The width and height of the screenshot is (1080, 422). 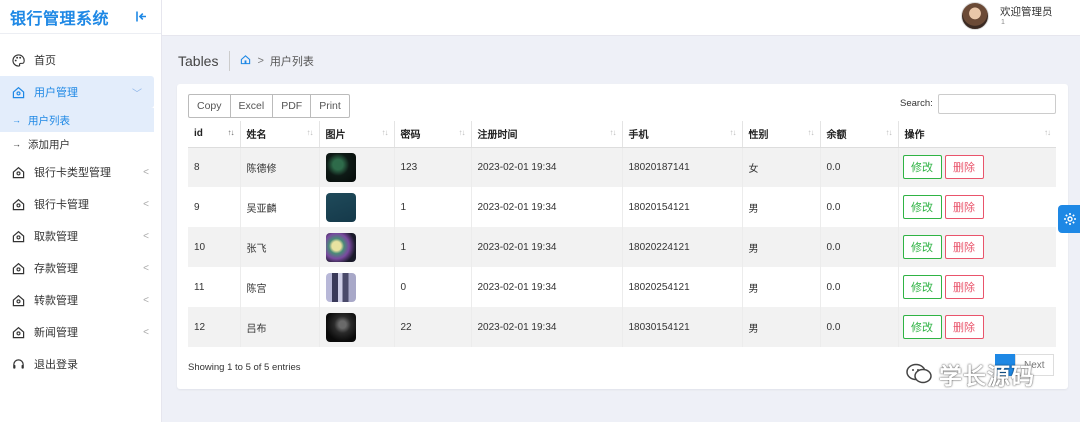 What do you see at coordinates (681, 134) in the screenshot?
I see `column-header-phone: 手机 ↑↓` at bounding box center [681, 134].